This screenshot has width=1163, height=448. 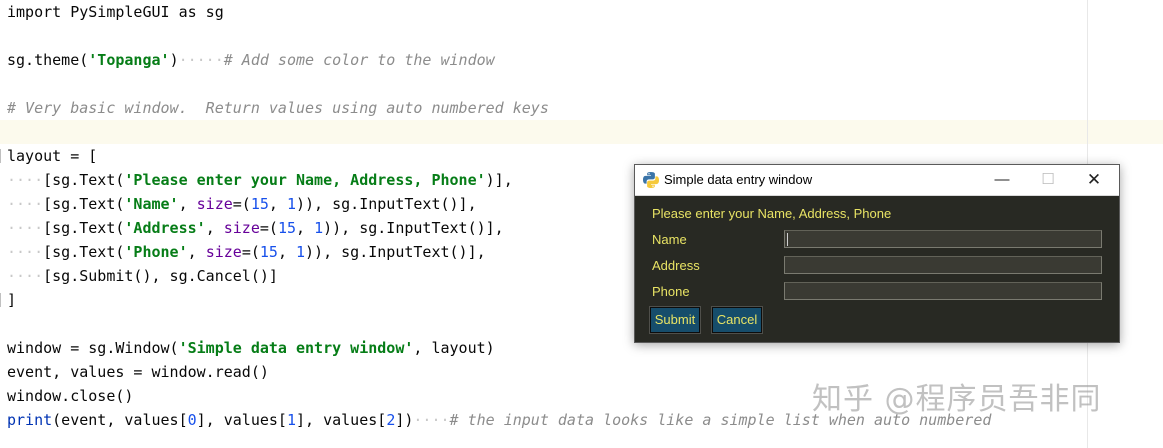 I want to click on code-token: 'Topanga', so click(x=129, y=60).